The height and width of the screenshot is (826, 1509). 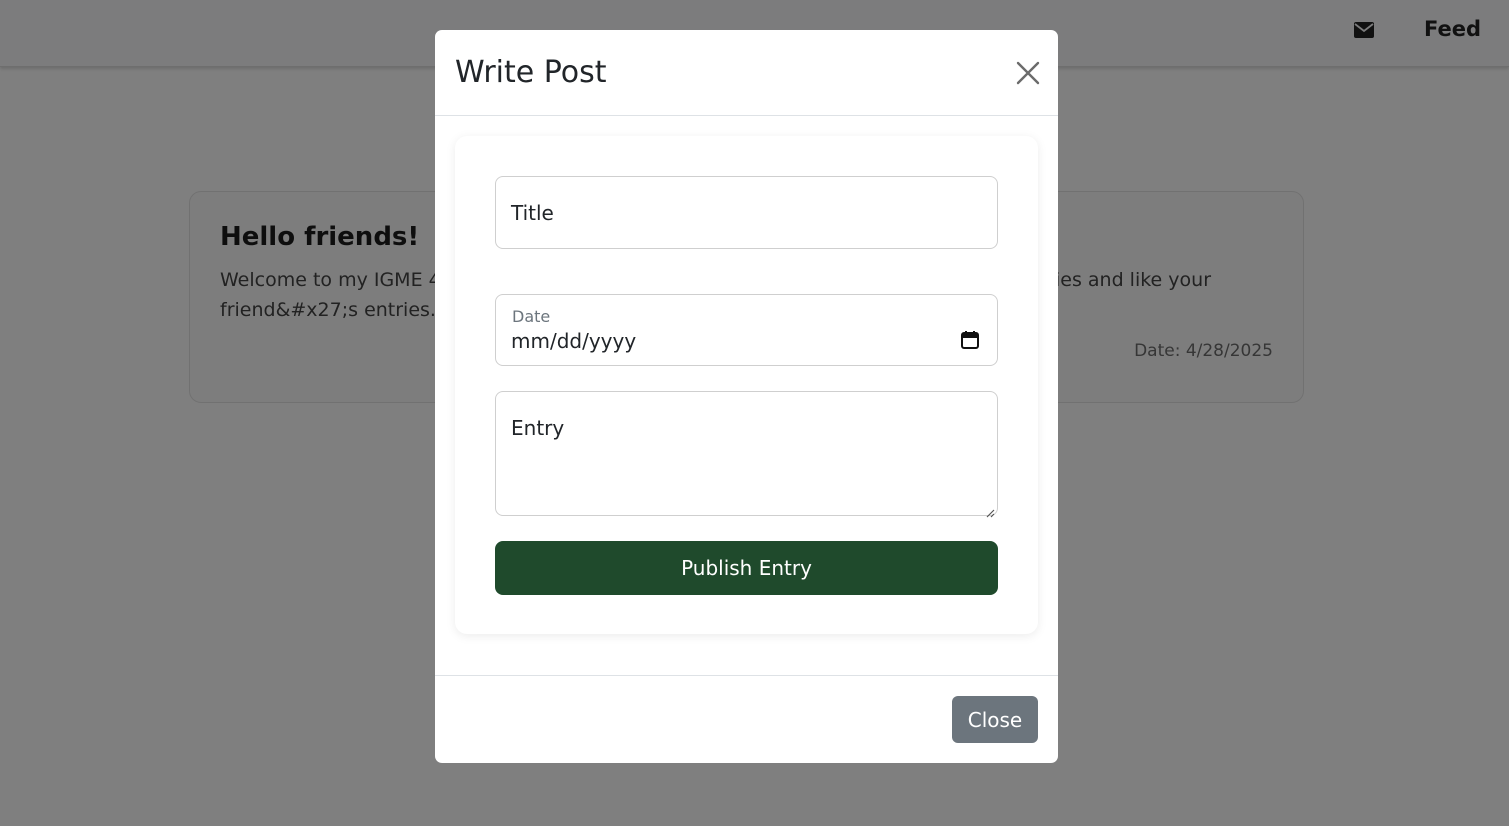 I want to click on entry-placeholder: Entry, so click(x=538, y=428).